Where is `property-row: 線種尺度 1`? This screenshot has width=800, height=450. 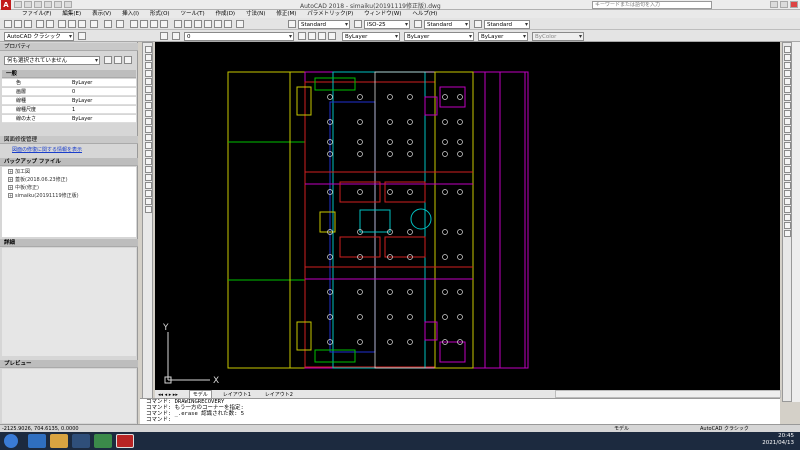 property-row: 線種尺度 1 is located at coordinates (69, 110).